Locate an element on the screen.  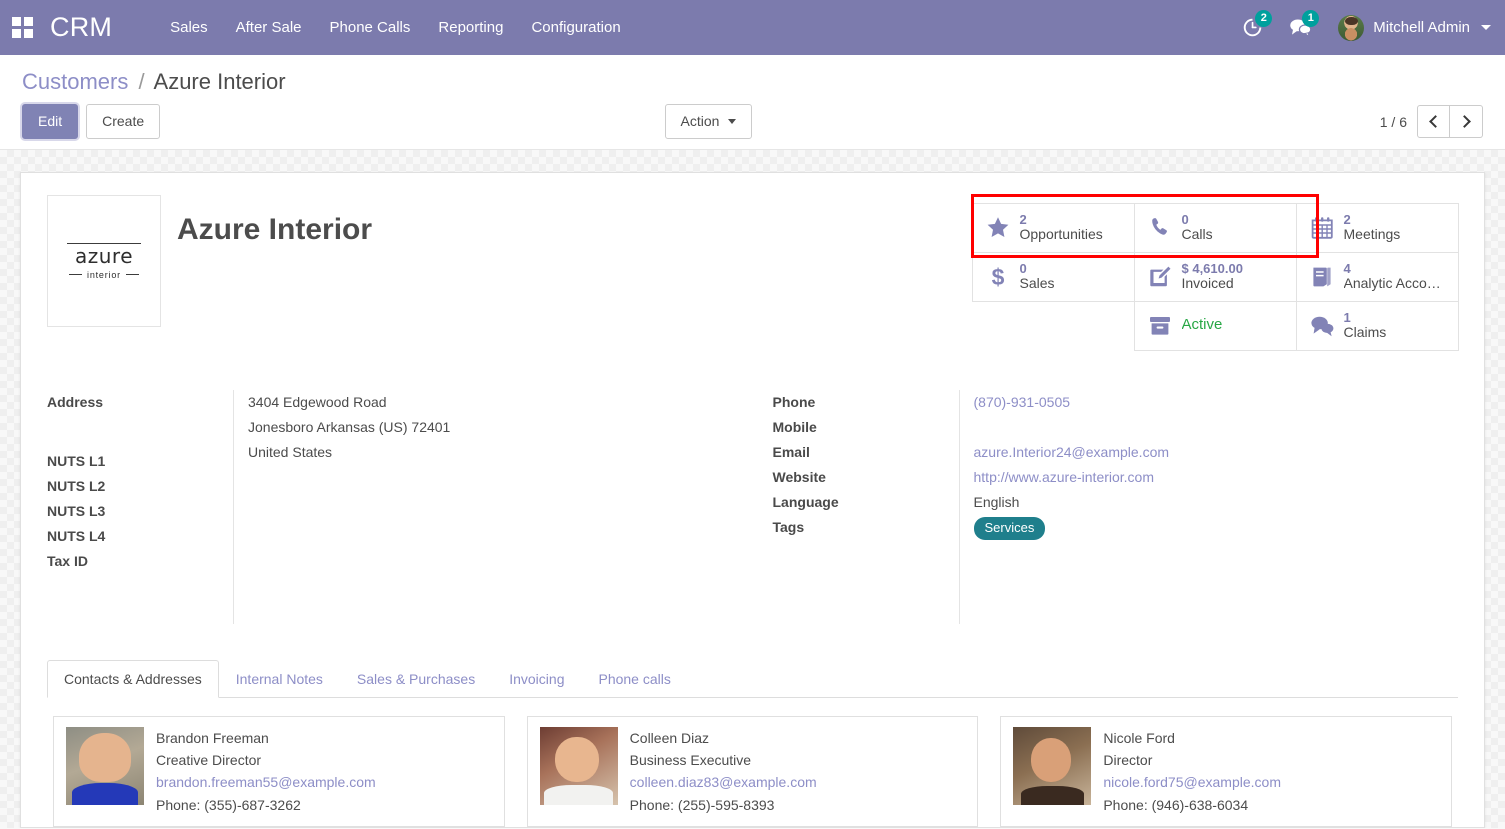
logo-subtext: interior is located at coordinates (104, 274).